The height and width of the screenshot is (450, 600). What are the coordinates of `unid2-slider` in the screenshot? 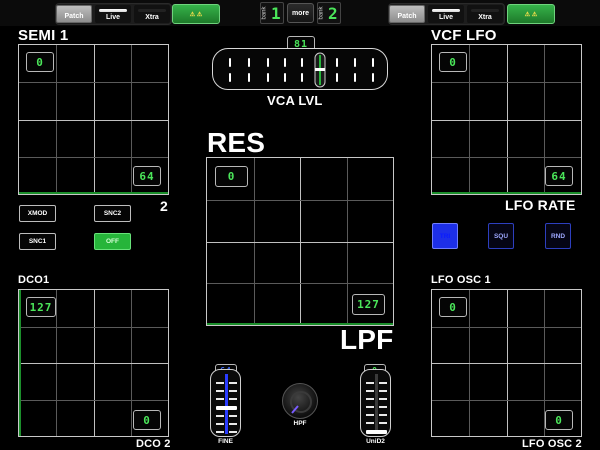 It's located at (375, 403).